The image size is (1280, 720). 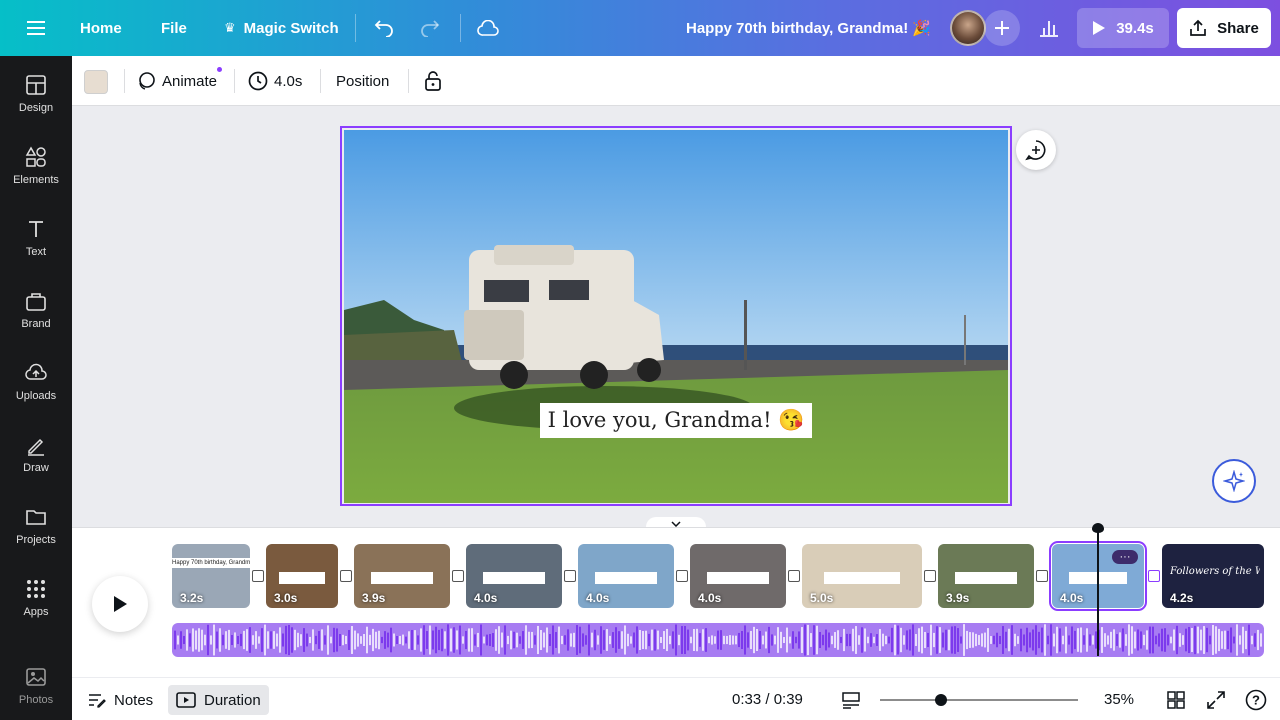 What do you see at coordinates (430, 28) in the screenshot?
I see `redo-icon` at bounding box center [430, 28].